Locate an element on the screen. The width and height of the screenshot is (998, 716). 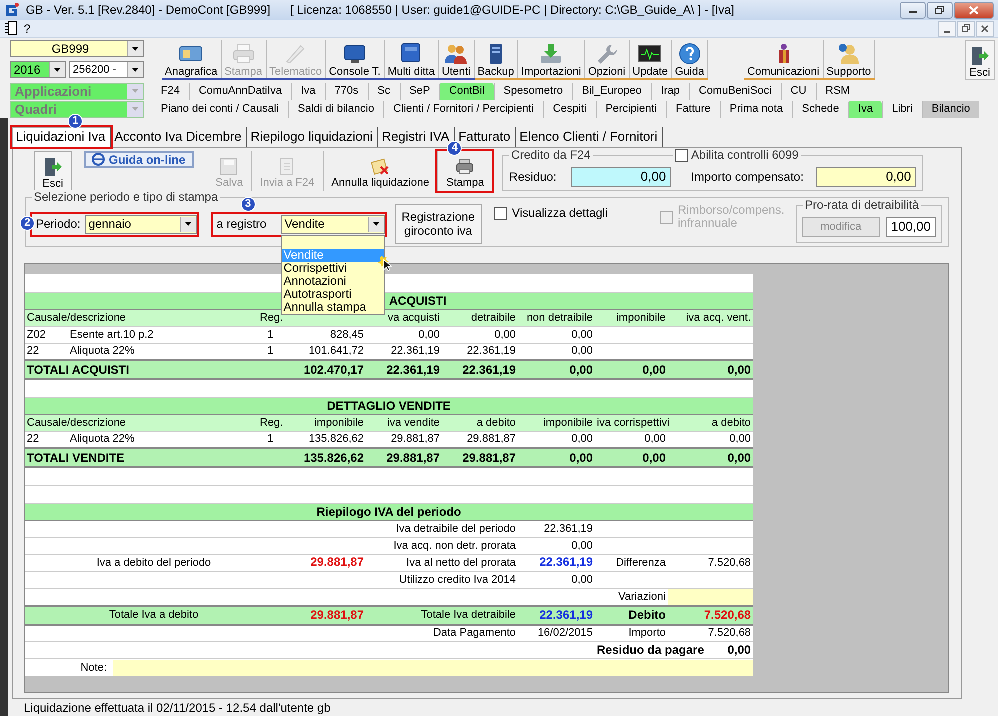
table-cell: 135.826,62 is located at coordinates (336, 439).